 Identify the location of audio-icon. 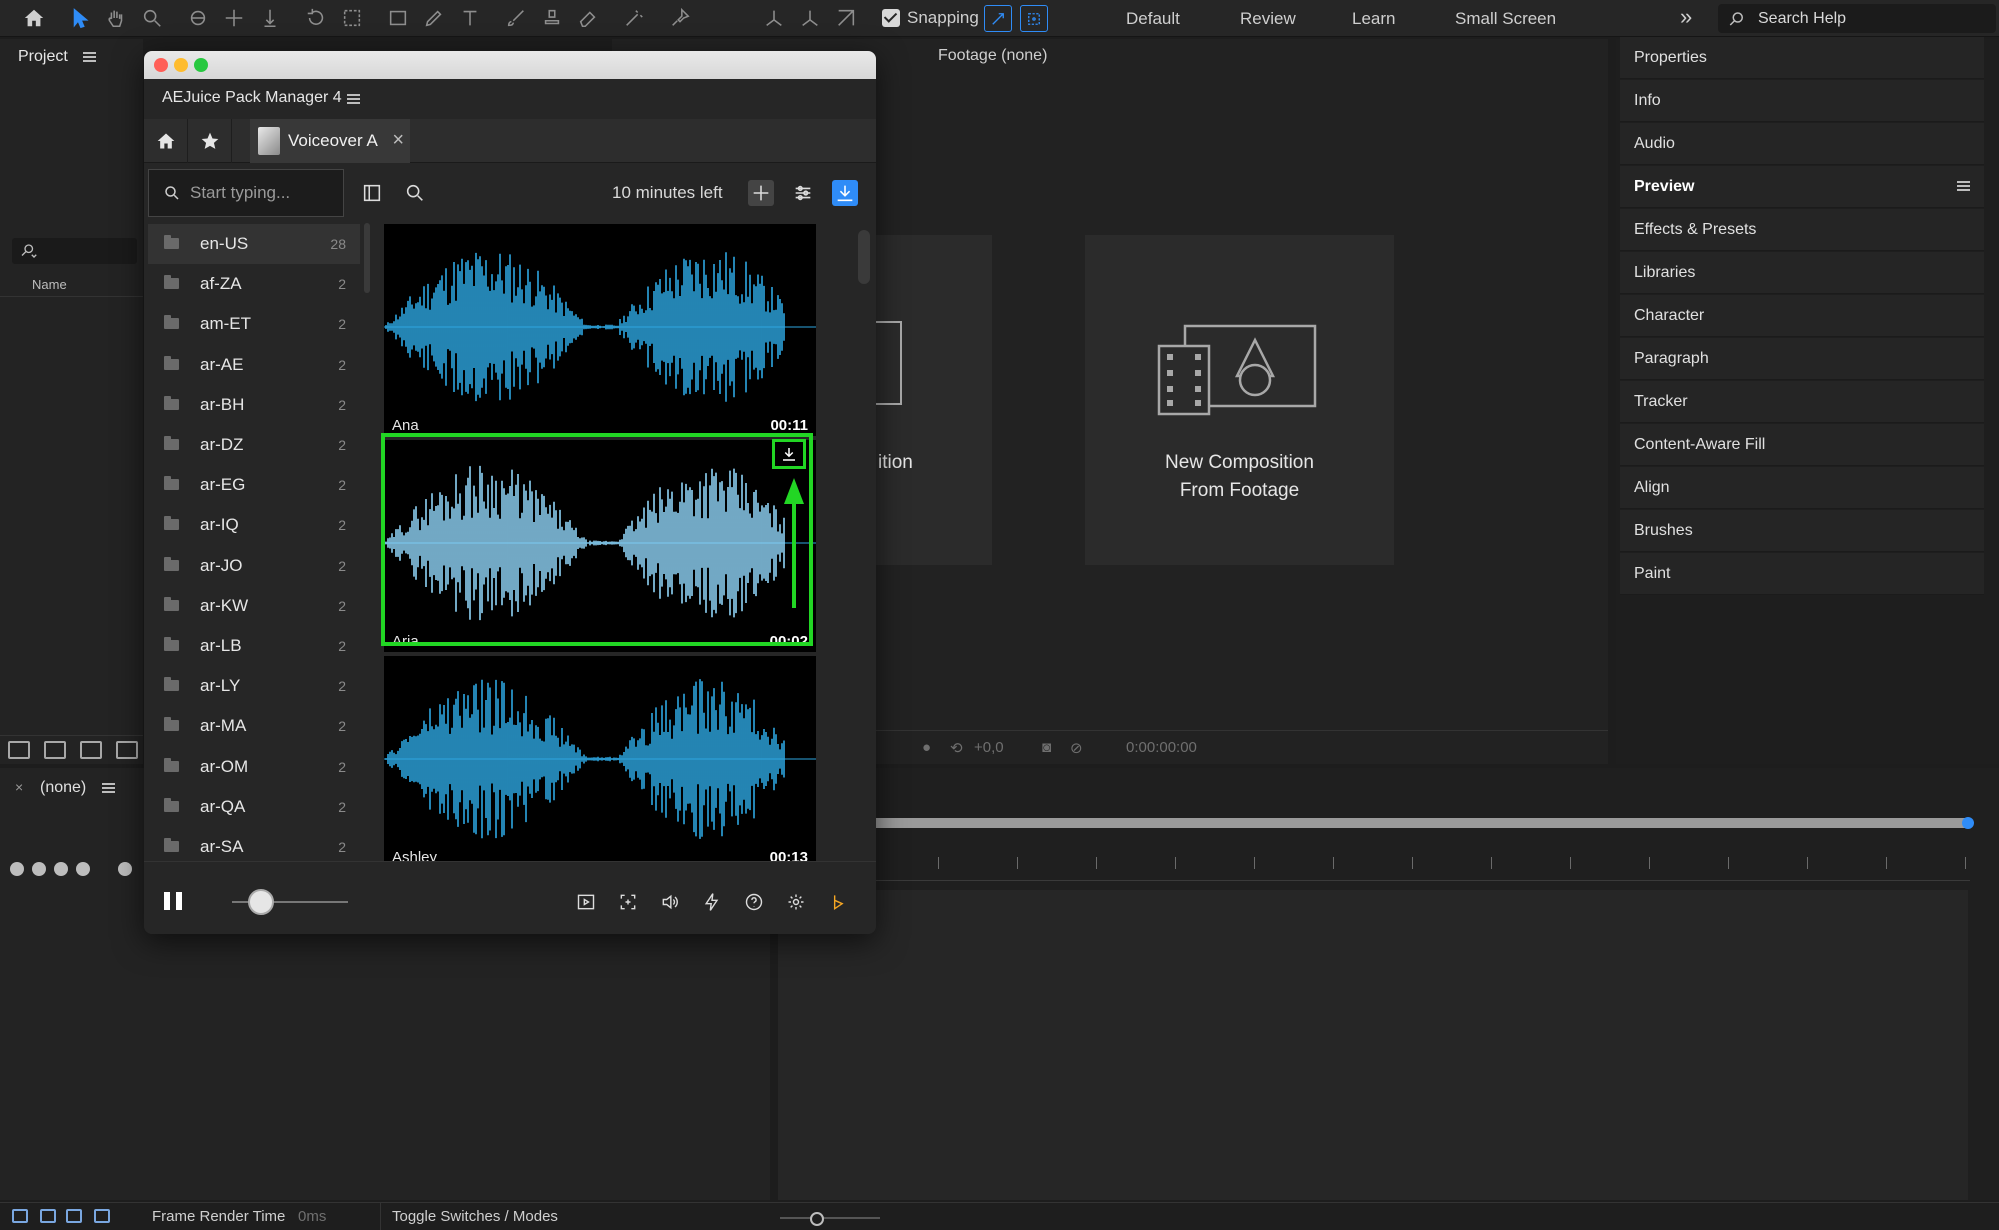
(39, 869).